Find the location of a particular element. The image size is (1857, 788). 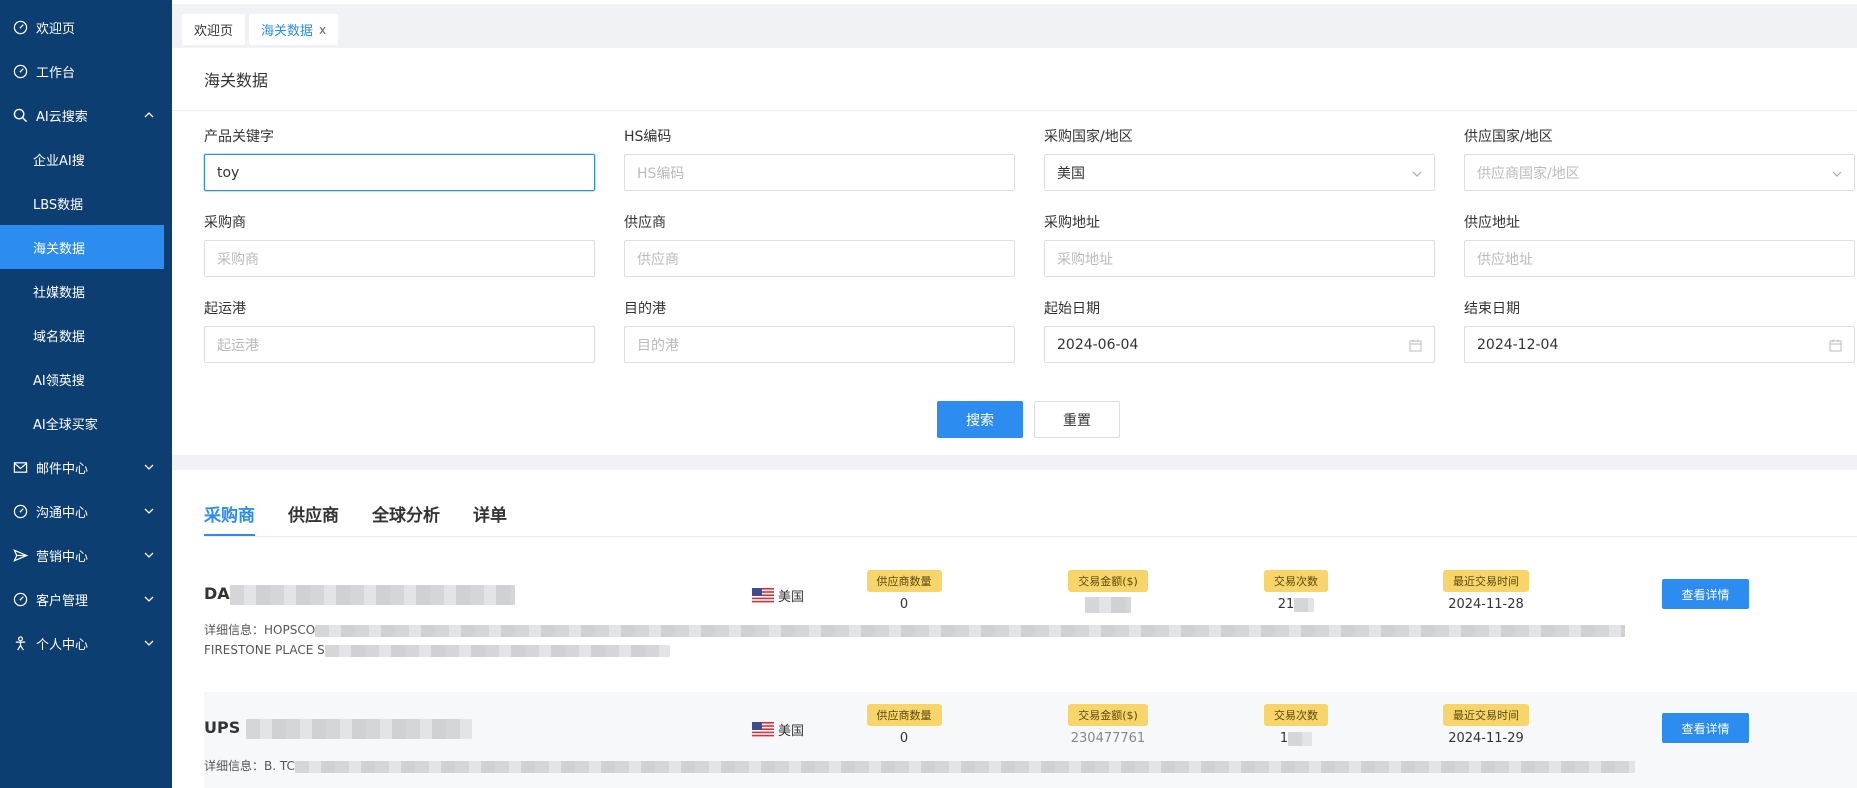

sidebar-item-mail: 邮件中心 is located at coordinates (86, 467).